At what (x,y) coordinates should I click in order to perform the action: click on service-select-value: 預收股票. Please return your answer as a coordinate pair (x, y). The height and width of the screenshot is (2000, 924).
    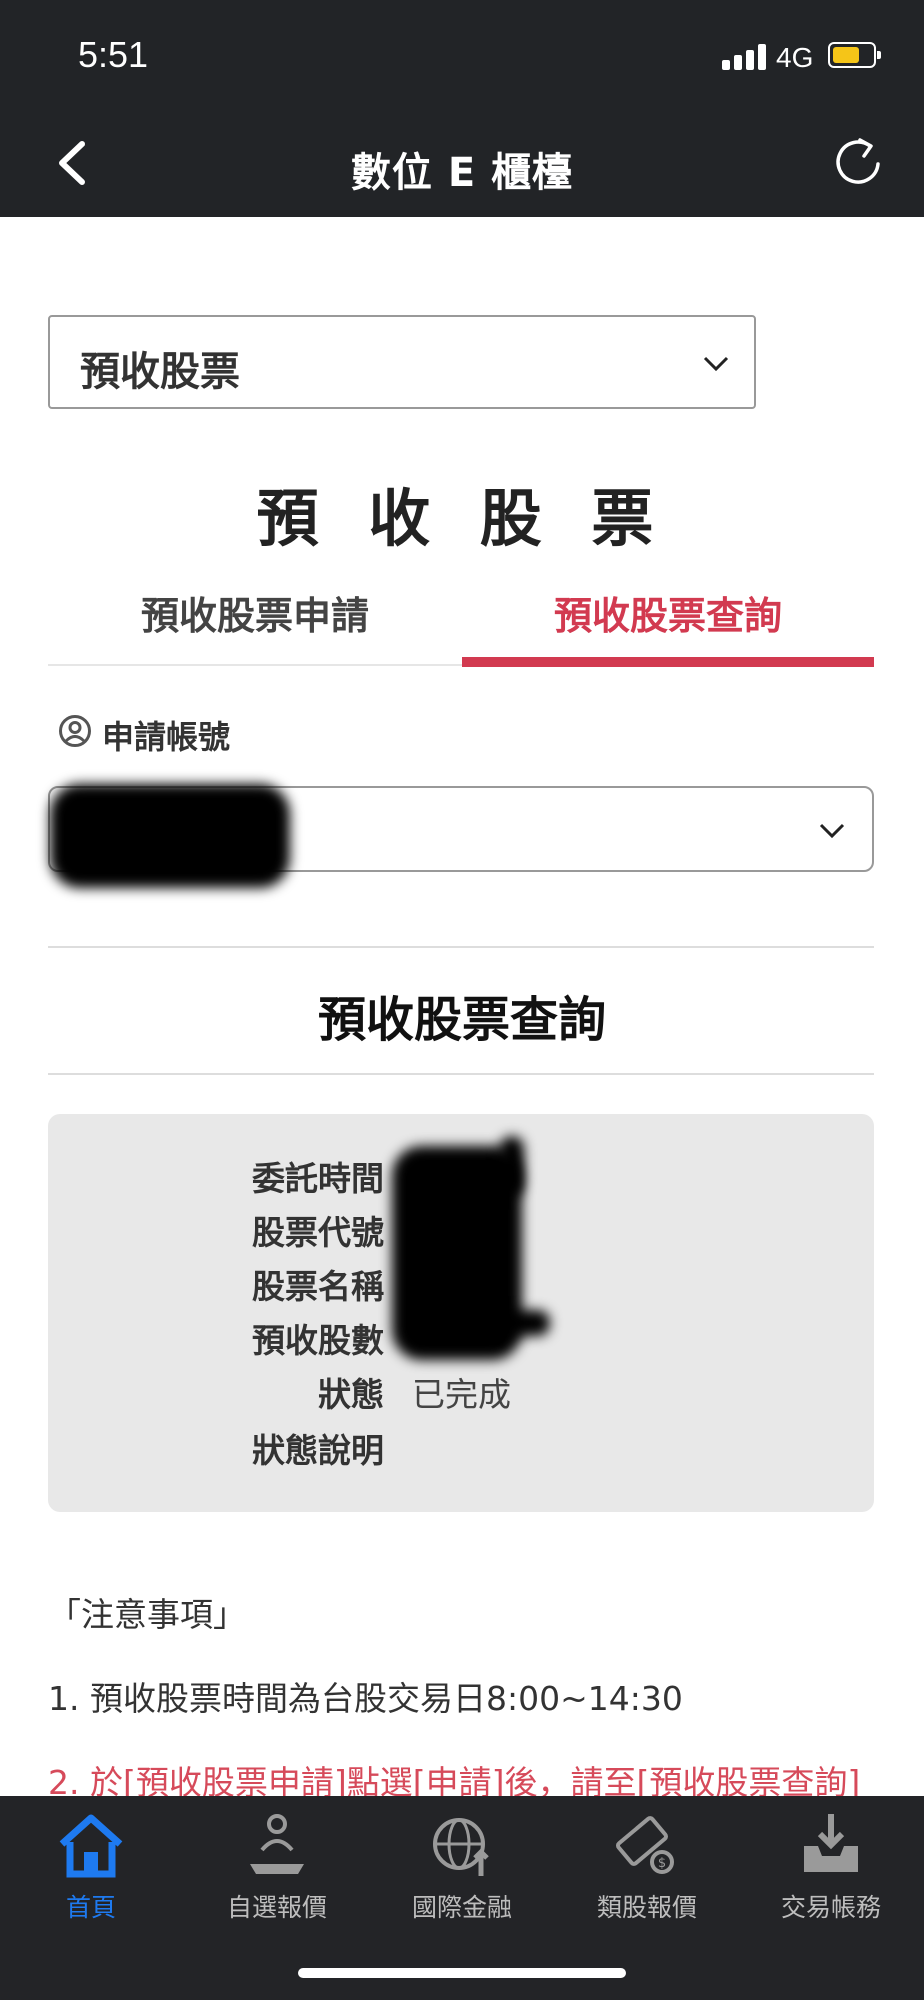
    Looking at the image, I should click on (160, 372).